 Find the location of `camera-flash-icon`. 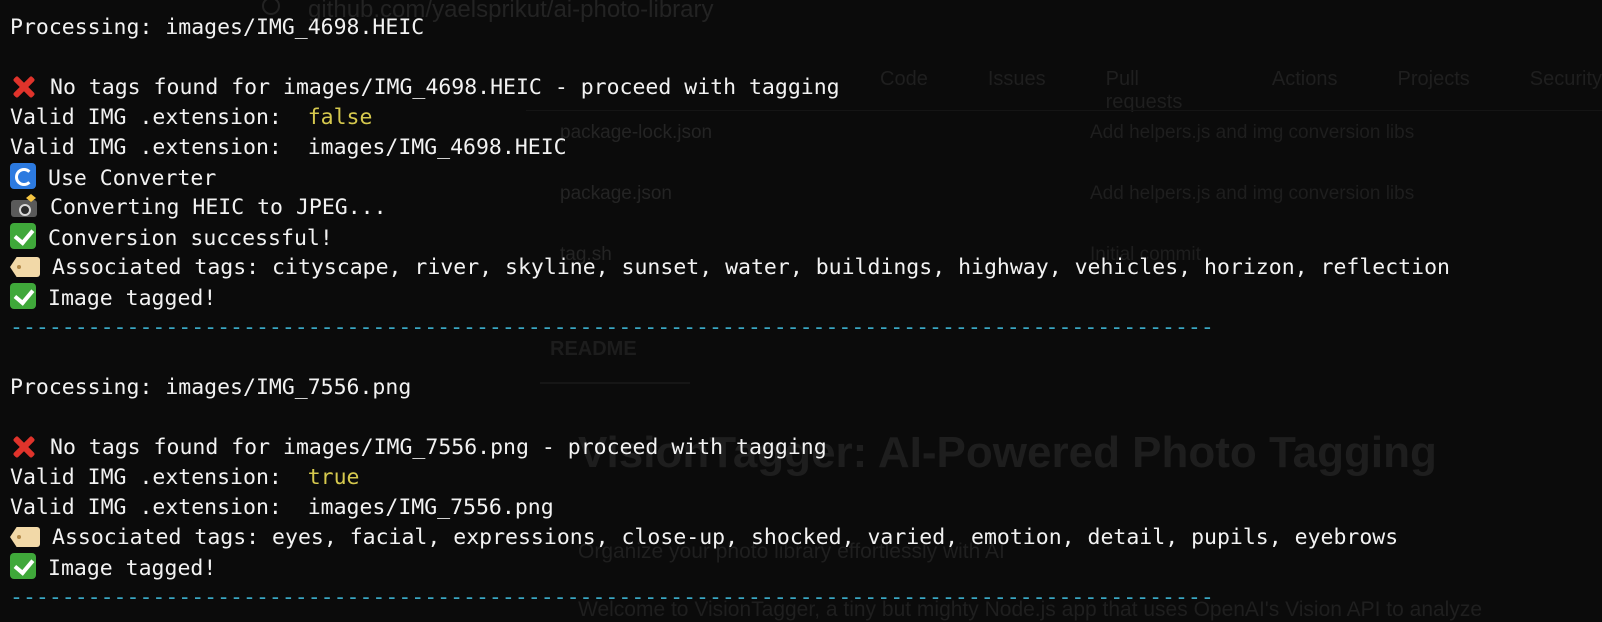

camera-flash-icon is located at coordinates (24, 206).